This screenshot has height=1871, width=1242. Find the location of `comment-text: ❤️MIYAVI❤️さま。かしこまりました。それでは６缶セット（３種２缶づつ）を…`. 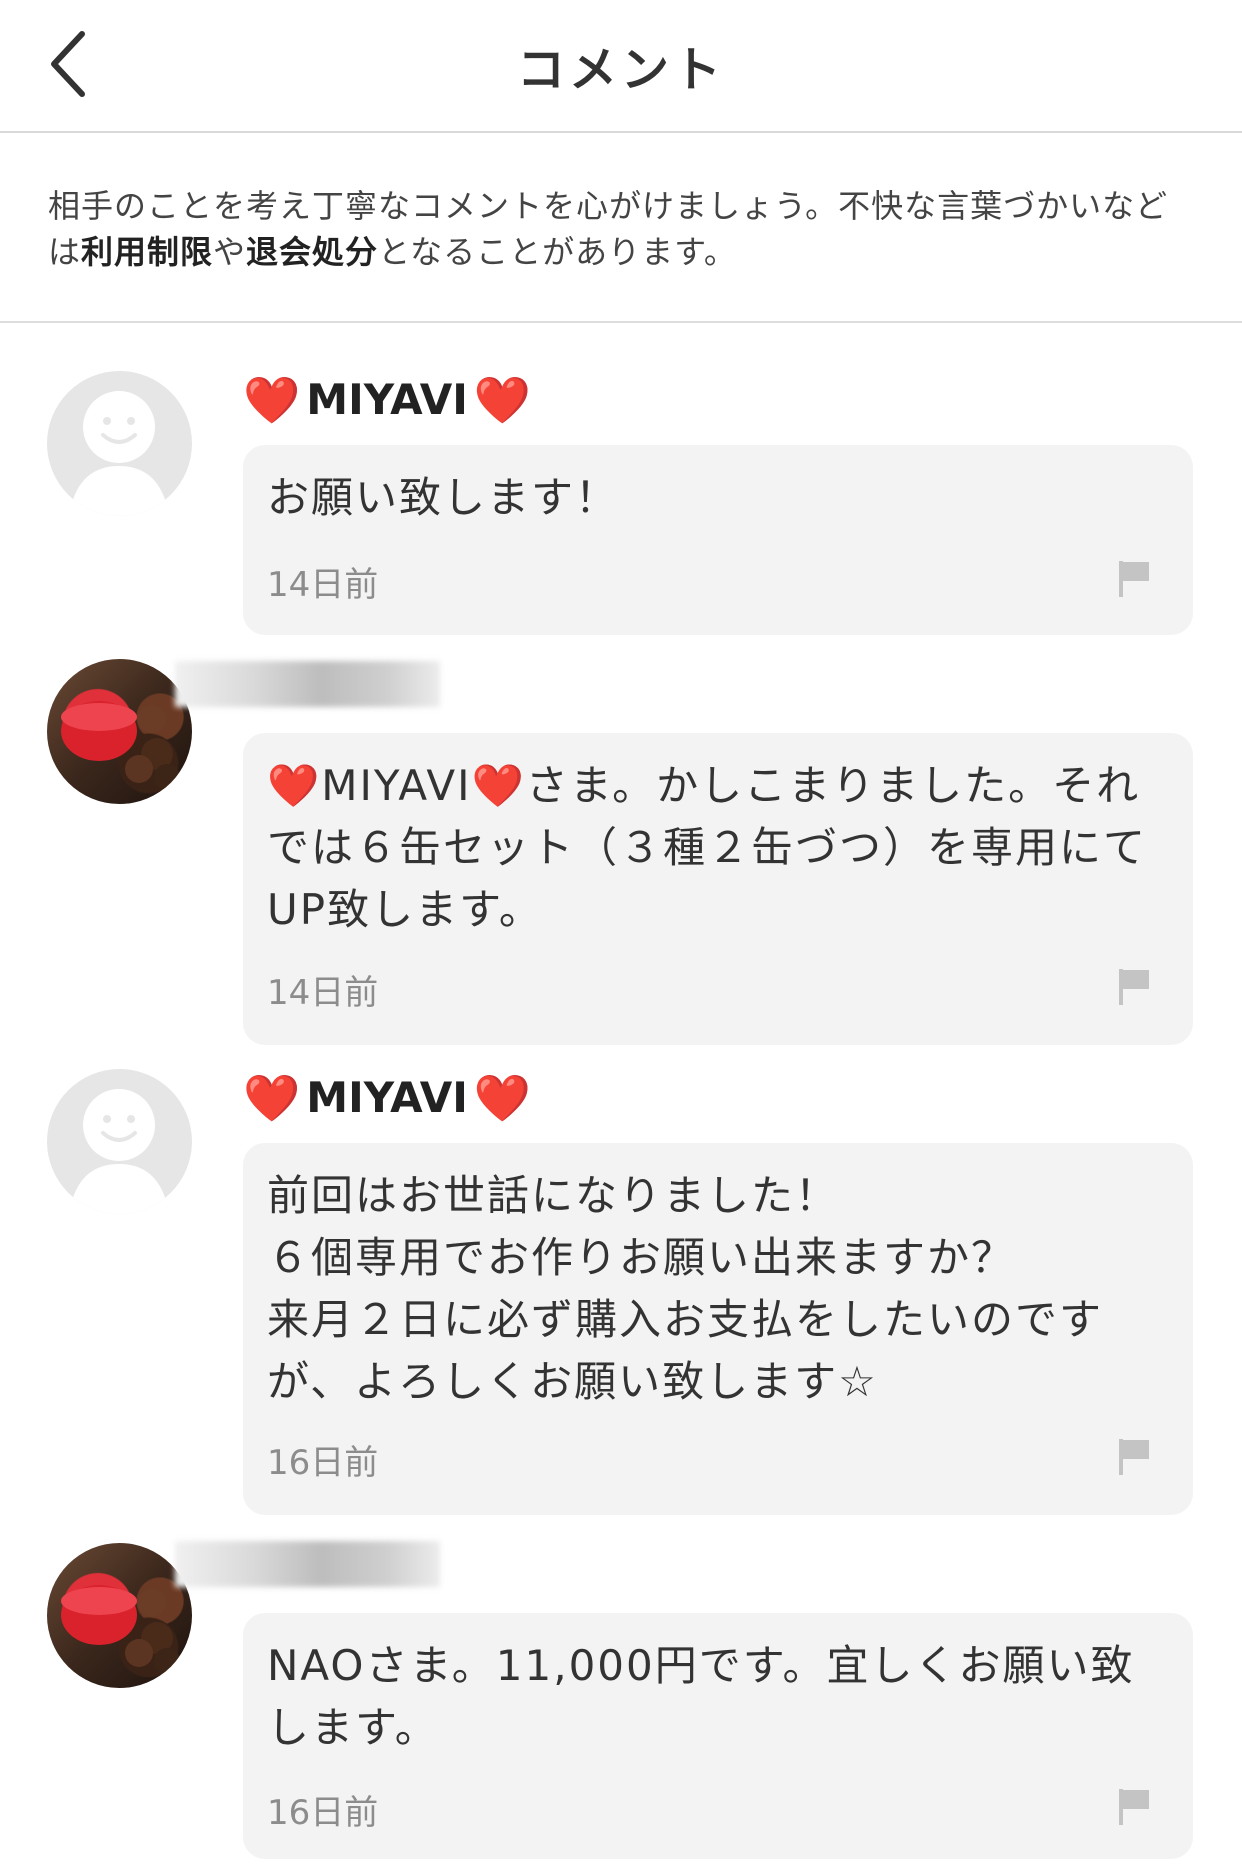

comment-text: ❤️MIYAVI❤️さま。かしこまりました。それでは６缶セット（３種２缶づつ）を… is located at coordinates (707, 847).